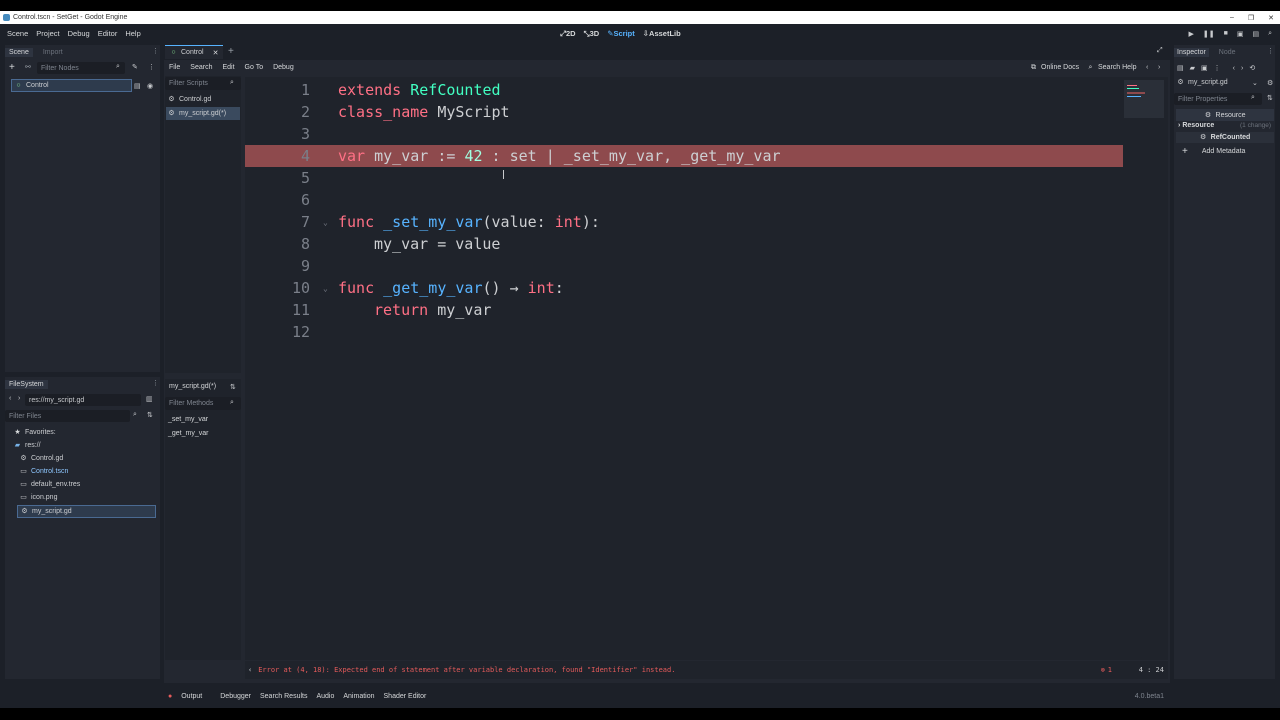 The height and width of the screenshot is (720, 1280). What do you see at coordinates (1213, 151) in the screenshot?
I see `add-metadata-button: + Add Metadata` at bounding box center [1213, 151].